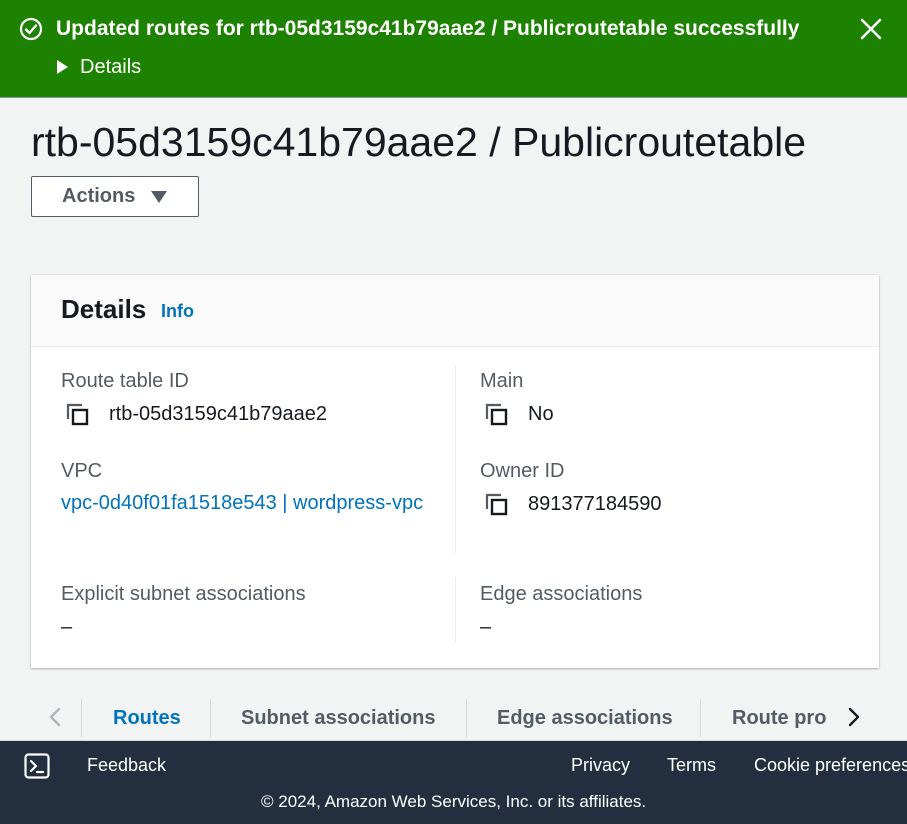 The image size is (907, 824). Describe the element at coordinates (62, 67) in the screenshot. I see `caret-right-icon` at that location.